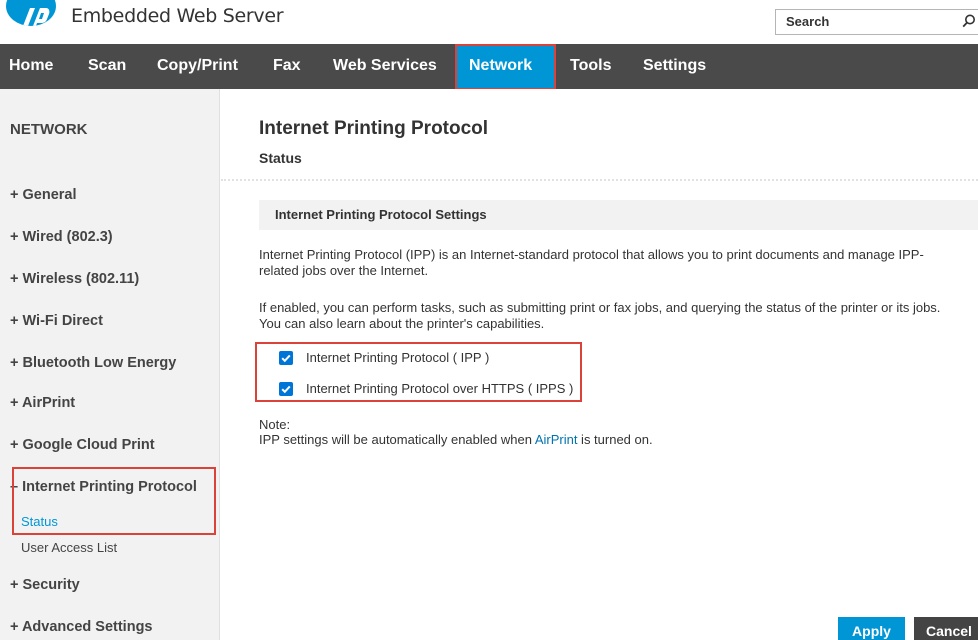 This screenshot has height=640, width=978. Describe the element at coordinates (489, 22) in the screenshot. I see `header: Embedded Web Server Search` at that location.